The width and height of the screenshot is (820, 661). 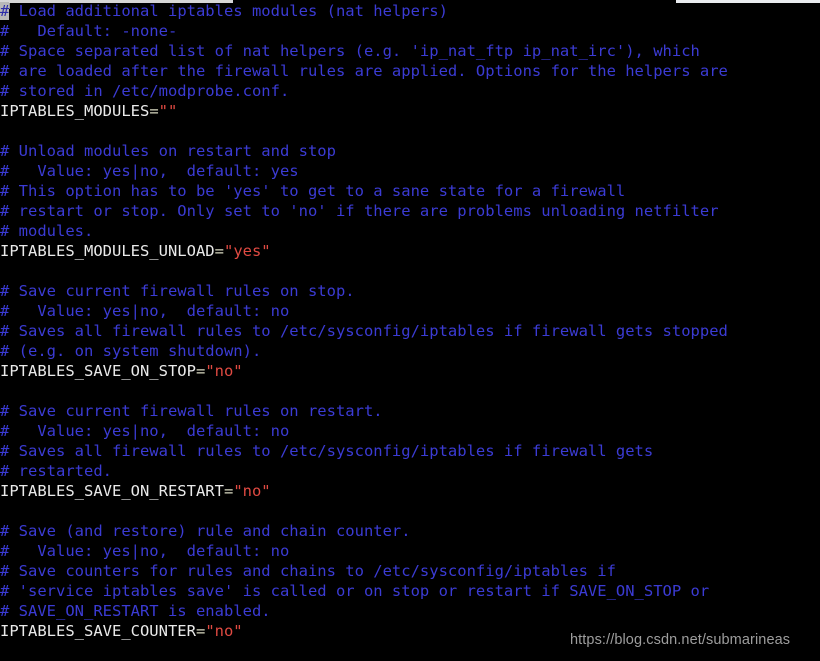 What do you see at coordinates (410, 351) in the screenshot?
I see `comment-line: # (e.g. on system shutdown).` at bounding box center [410, 351].